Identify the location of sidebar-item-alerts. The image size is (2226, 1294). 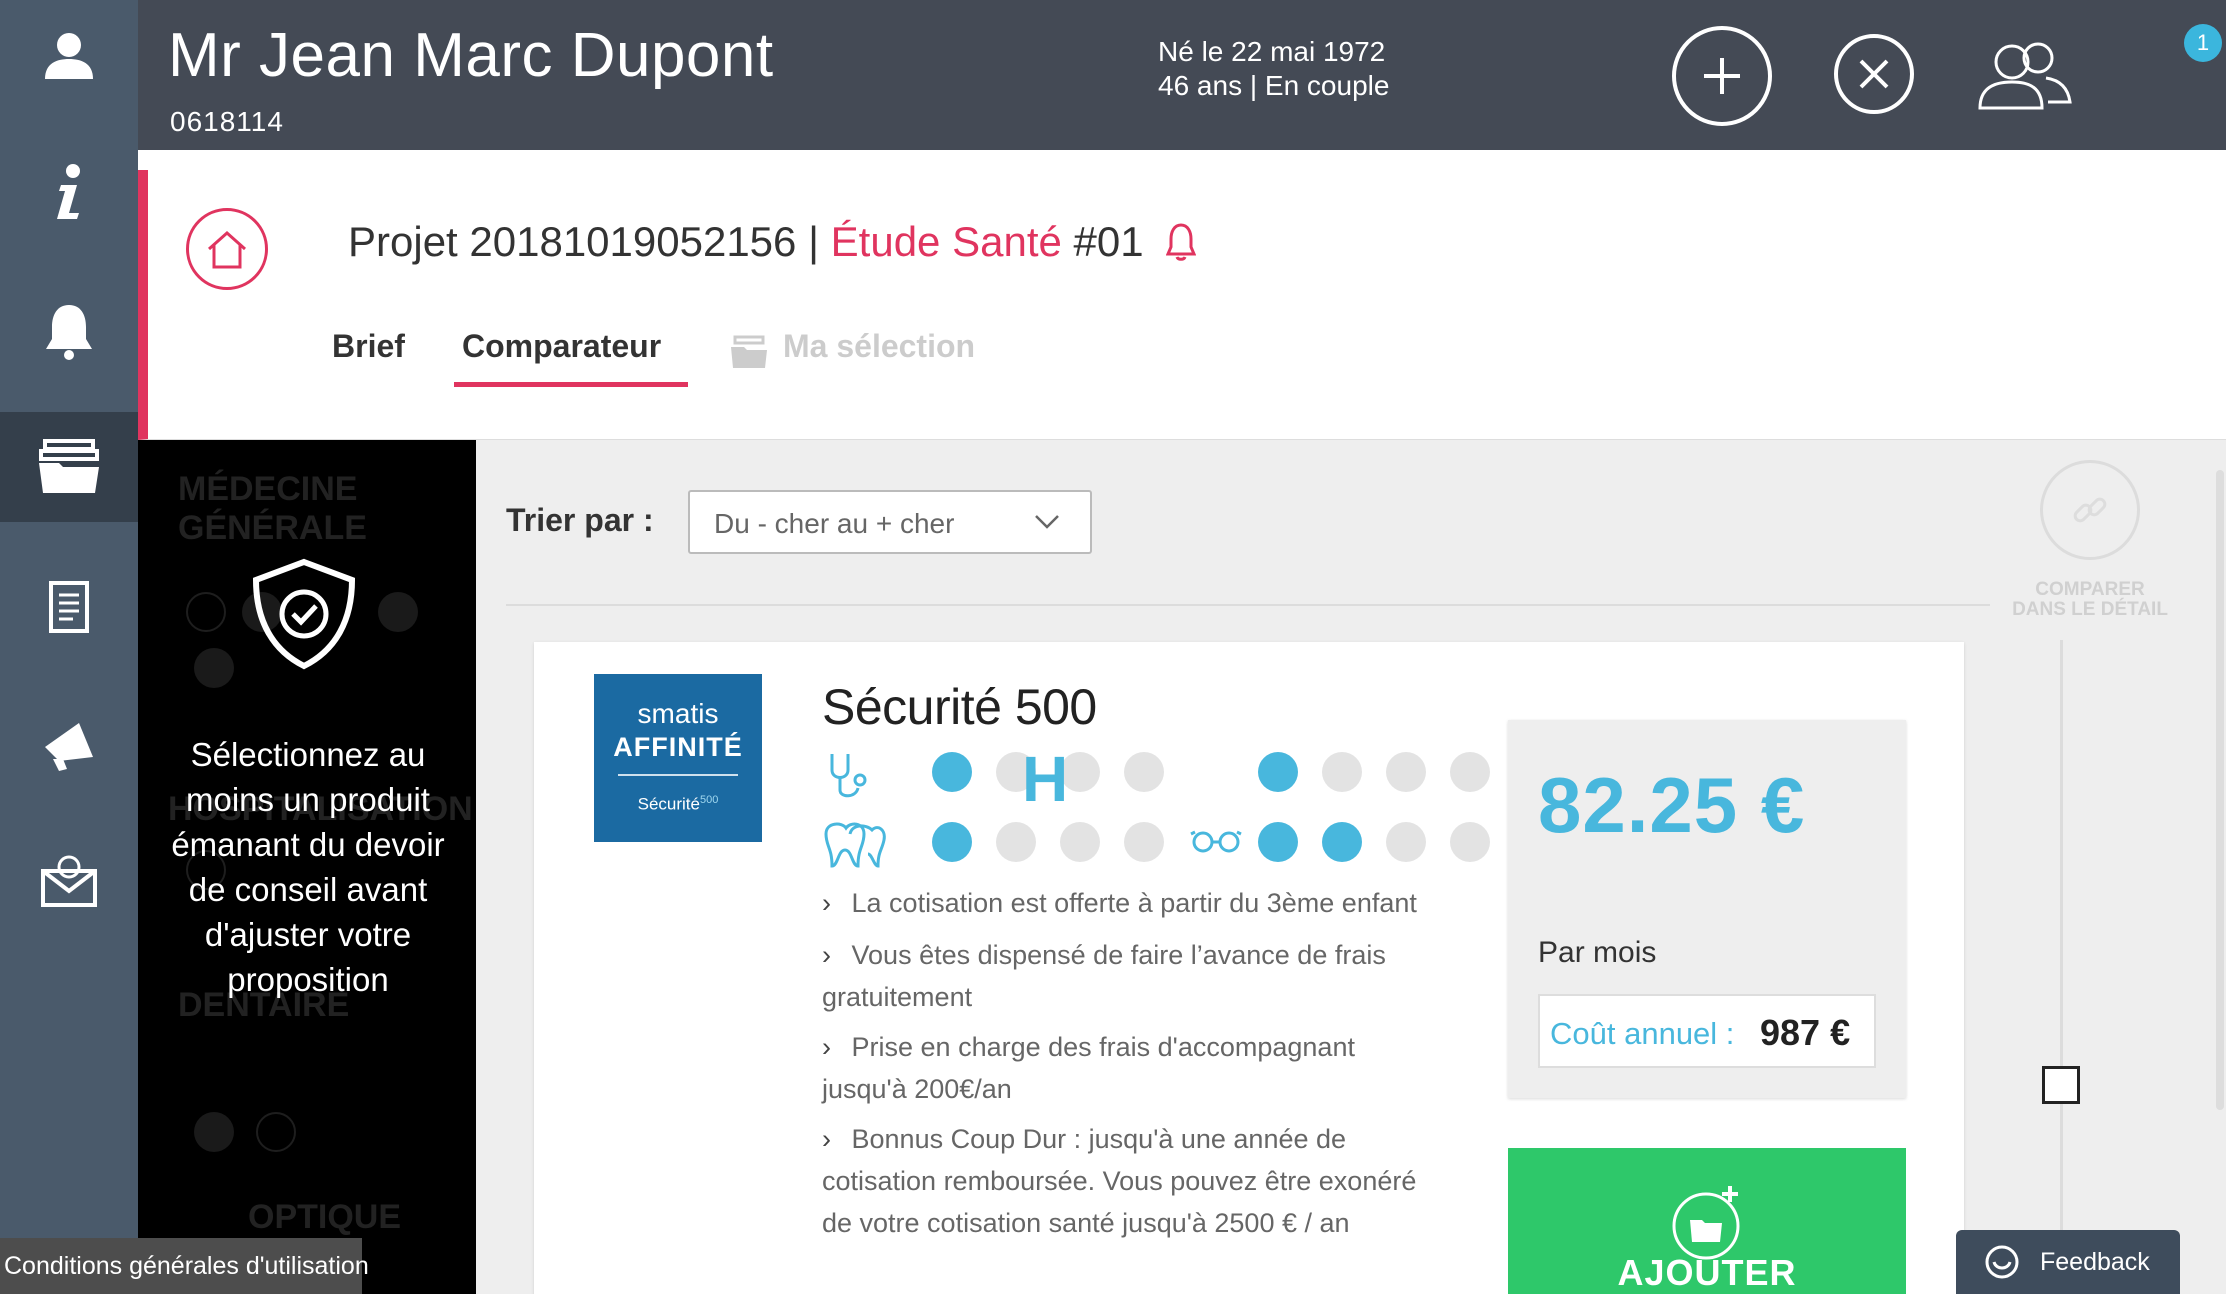
(69, 331).